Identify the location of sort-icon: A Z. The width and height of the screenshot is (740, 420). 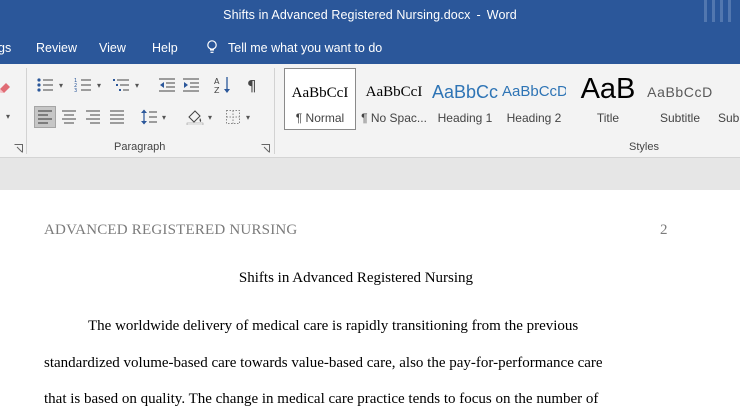
(222, 85).